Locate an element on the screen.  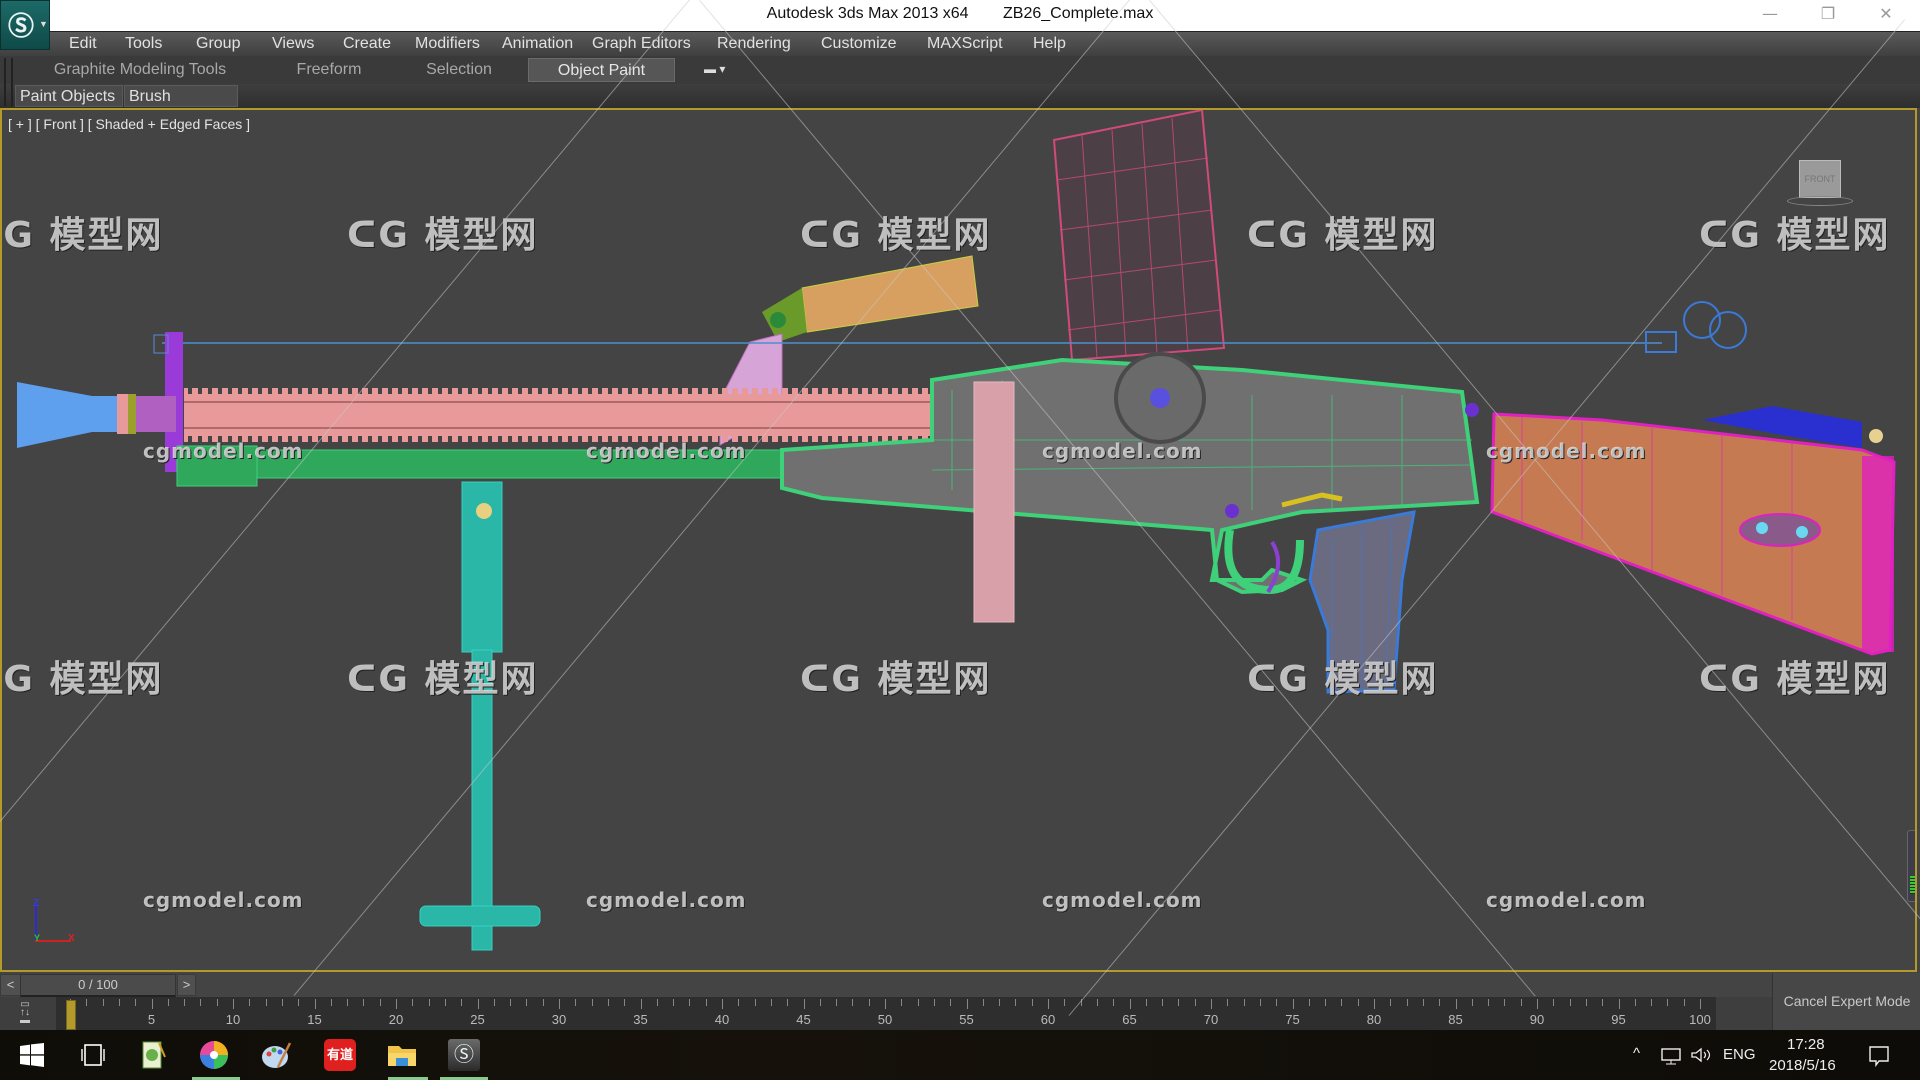
ruler-label: 95 is located at coordinates (1618, 1019).